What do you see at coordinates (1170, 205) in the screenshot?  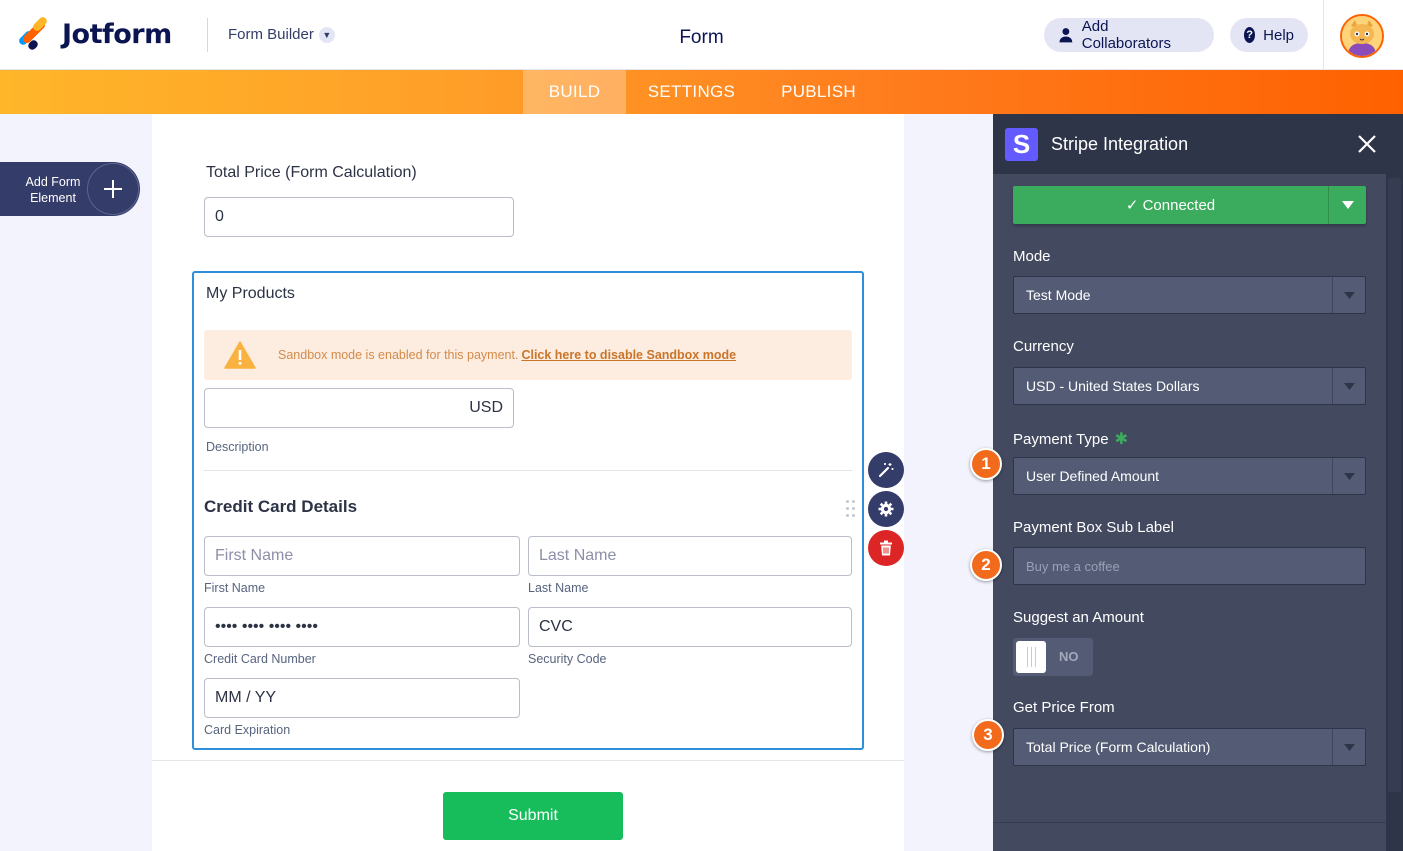 I see `connected-label: ✓ Connected` at bounding box center [1170, 205].